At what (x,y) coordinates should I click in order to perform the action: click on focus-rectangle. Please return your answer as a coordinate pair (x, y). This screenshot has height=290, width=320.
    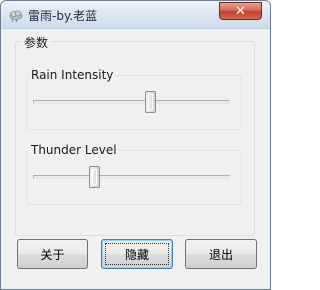
    Looking at the image, I should click on (137, 254).